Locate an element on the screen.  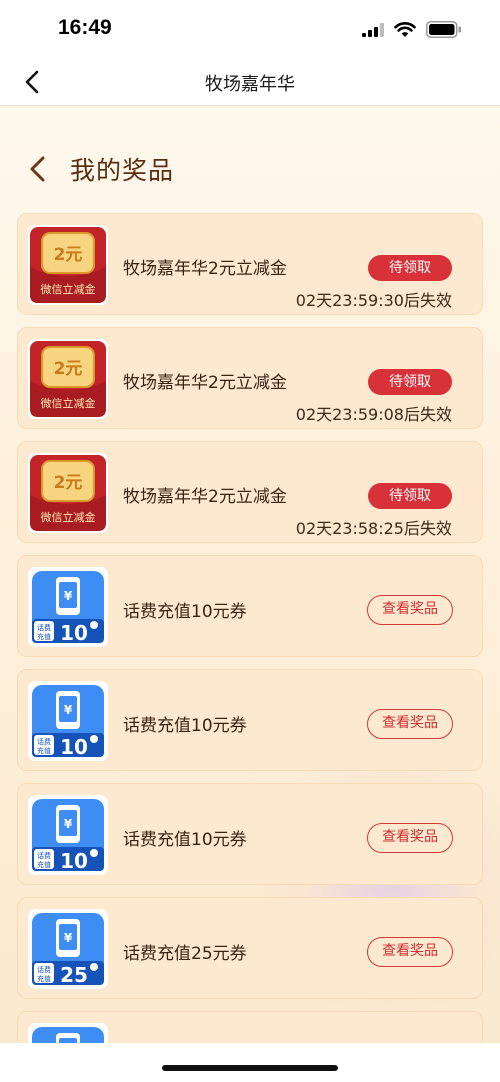
phone-recharge-icon: ¥ 话费 充值 25 is located at coordinates (68, 949).